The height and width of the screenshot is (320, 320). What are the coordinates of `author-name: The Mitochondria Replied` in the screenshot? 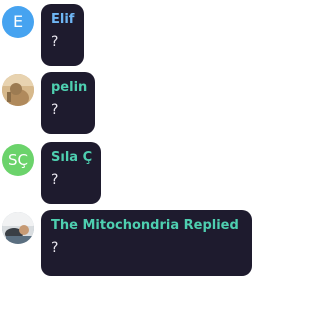 It's located at (146, 226).